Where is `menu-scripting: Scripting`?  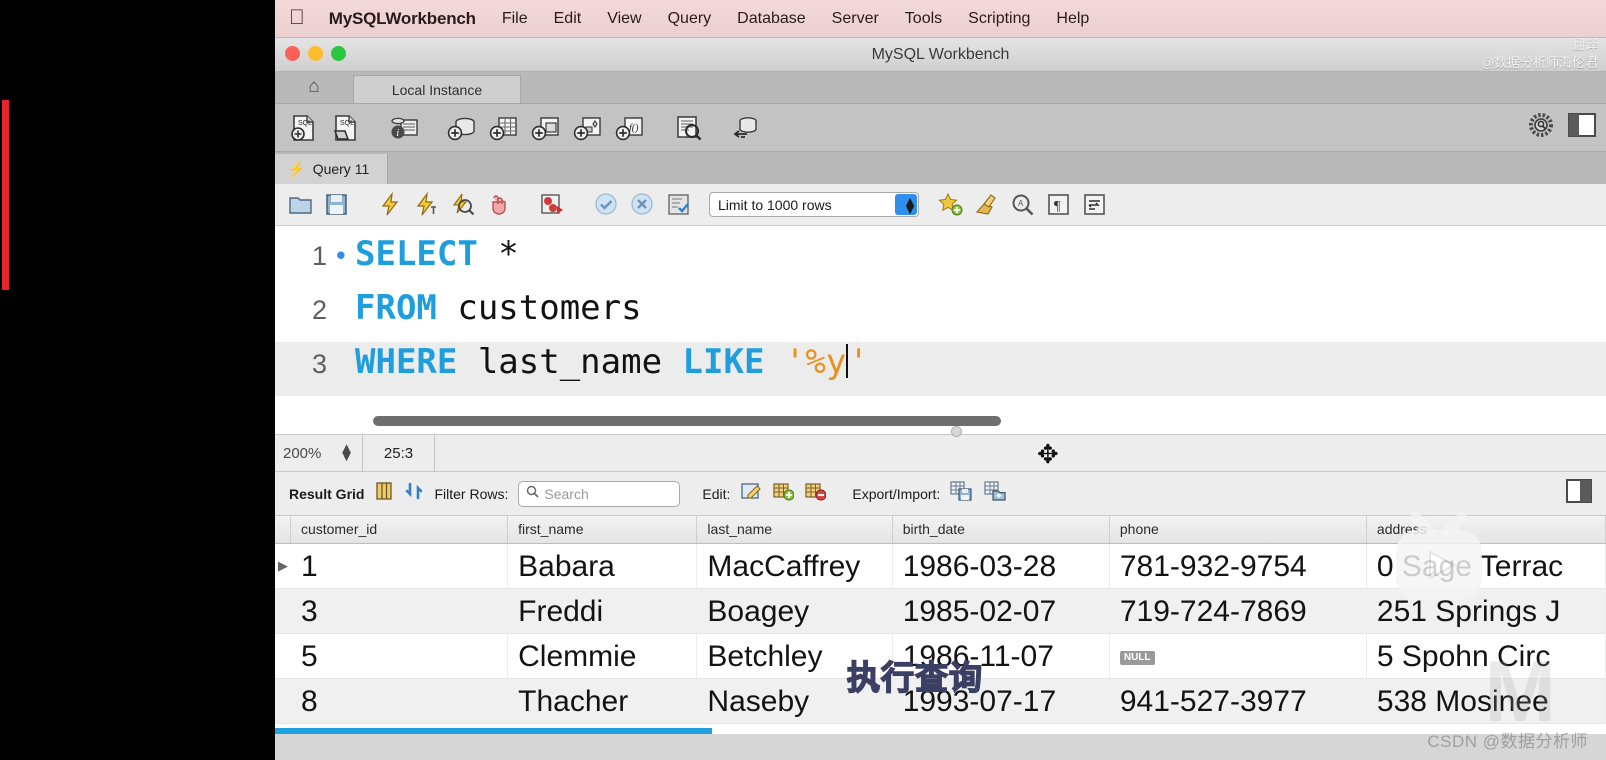
menu-scripting: Scripting is located at coordinates (999, 19).